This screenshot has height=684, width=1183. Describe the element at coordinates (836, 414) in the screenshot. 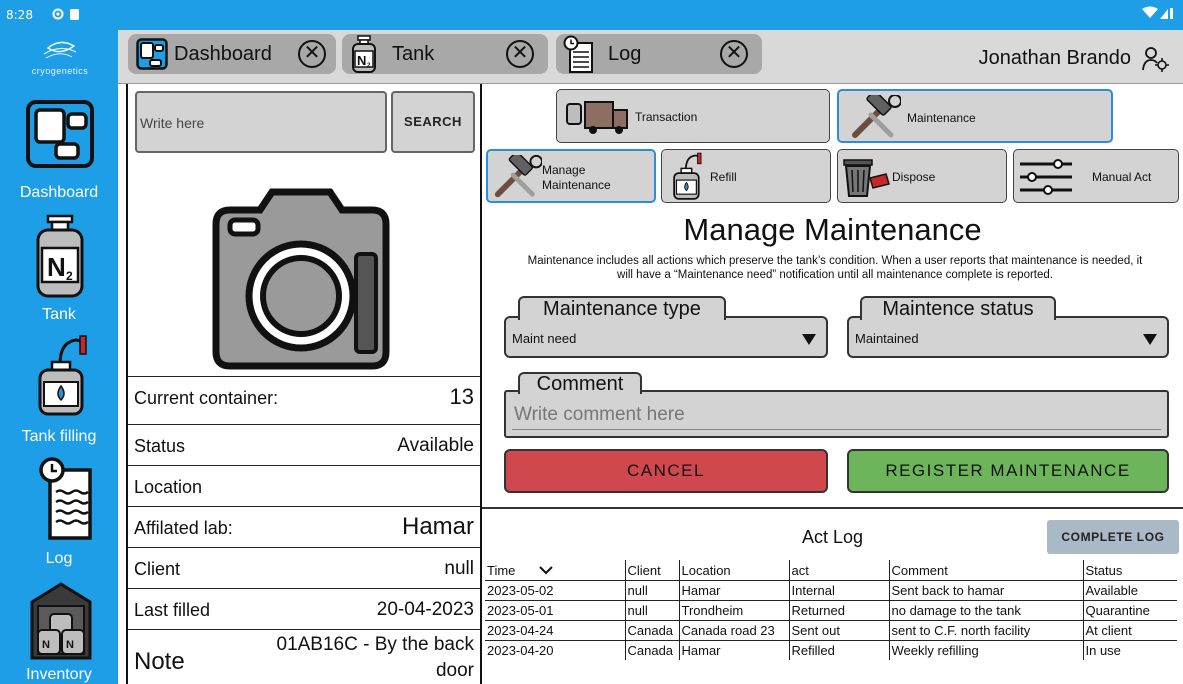

I see `comment-input: Write comment here` at that location.